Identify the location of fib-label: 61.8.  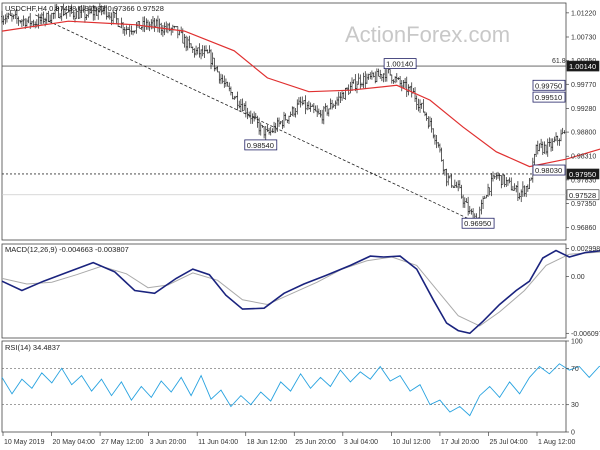
(559, 61).